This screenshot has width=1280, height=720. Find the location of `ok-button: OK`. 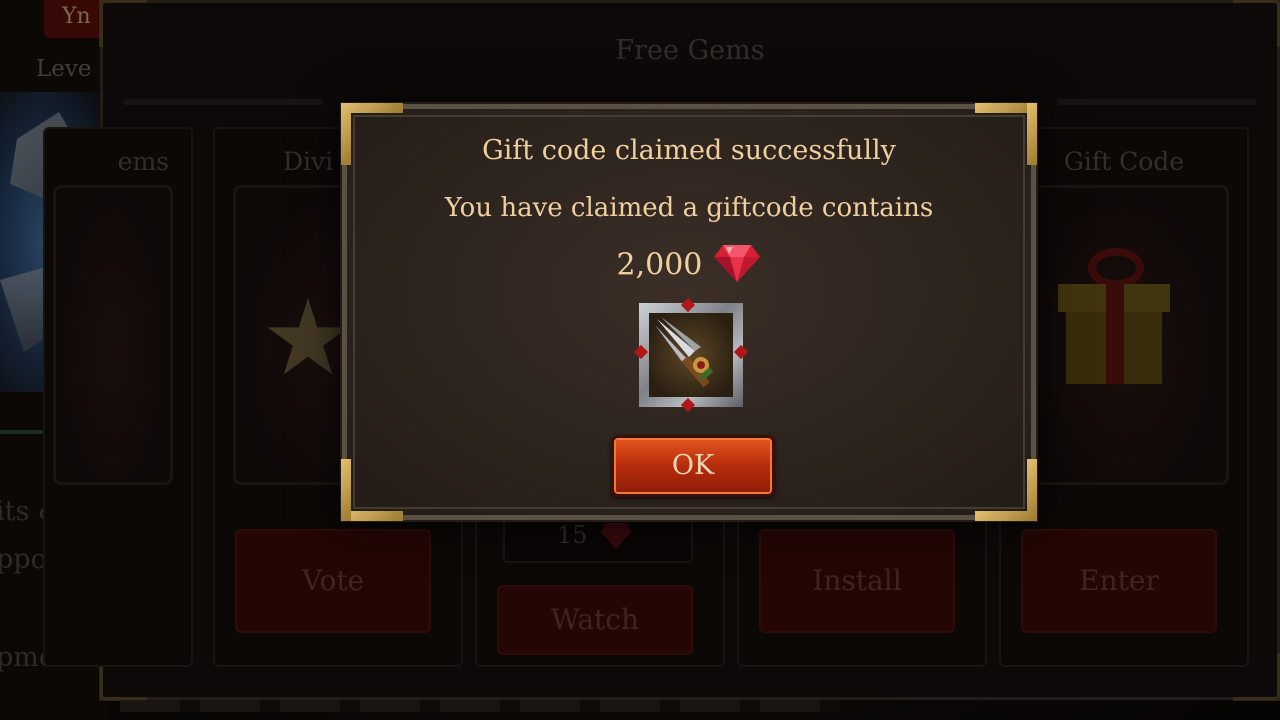

ok-button: OK is located at coordinates (693, 466).